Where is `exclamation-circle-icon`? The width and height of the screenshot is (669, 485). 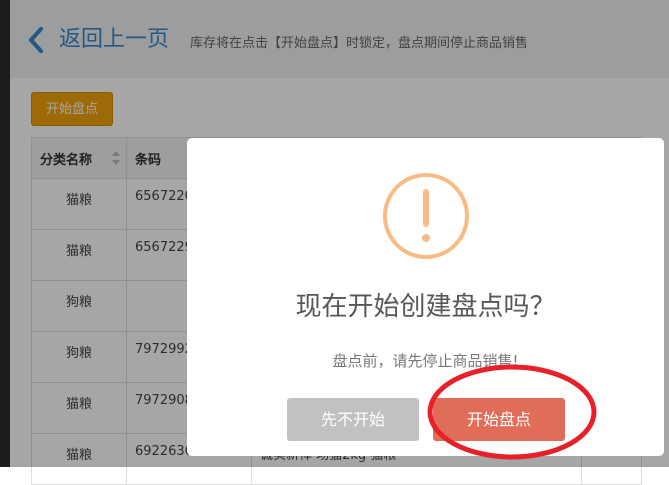 exclamation-circle-icon is located at coordinates (426, 216).